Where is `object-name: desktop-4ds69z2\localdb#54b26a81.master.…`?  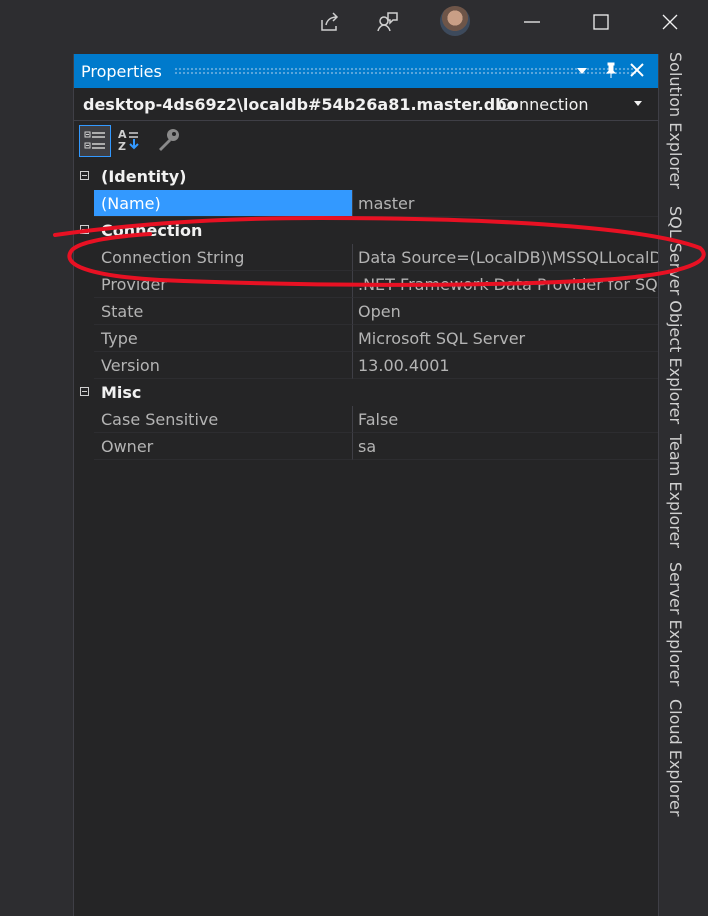 object-name: desktop-4ds69z2\localdb#54b26a81.master.… is located at coordinates (300, 104).